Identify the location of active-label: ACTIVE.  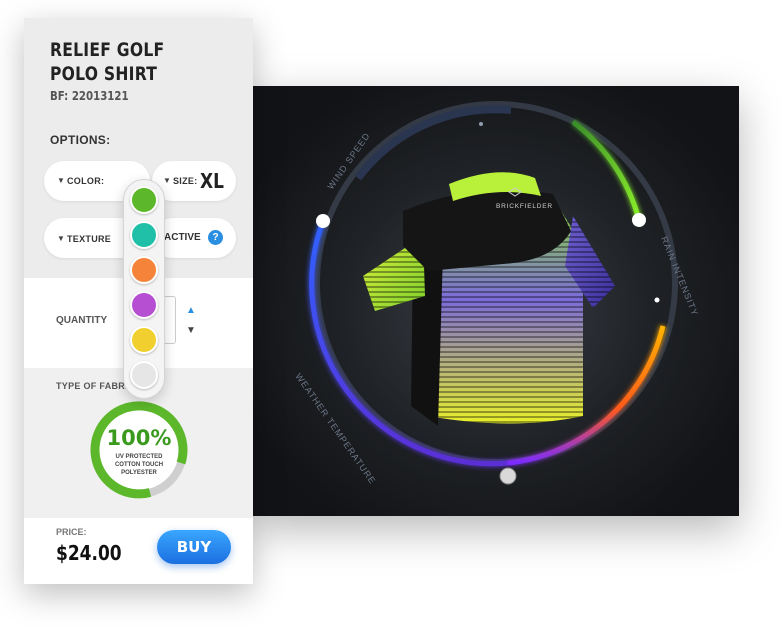
(182, 237).